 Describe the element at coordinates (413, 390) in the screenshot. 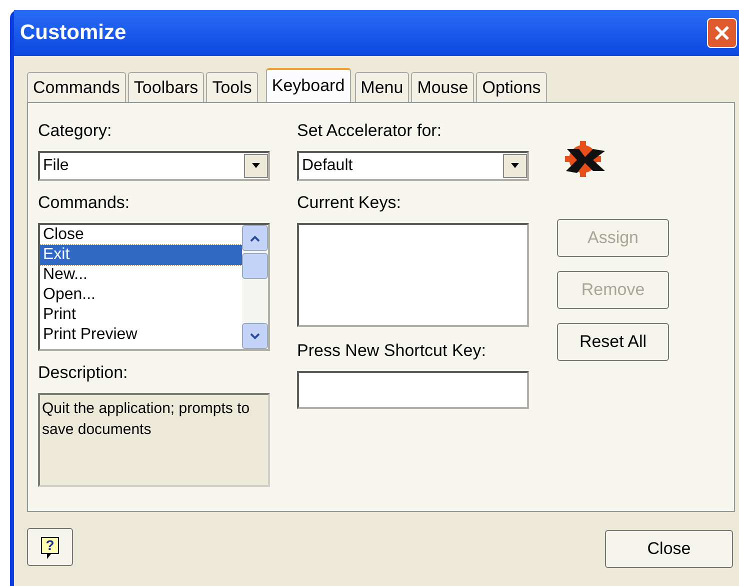

I see `shortcut-input-field` at that location.